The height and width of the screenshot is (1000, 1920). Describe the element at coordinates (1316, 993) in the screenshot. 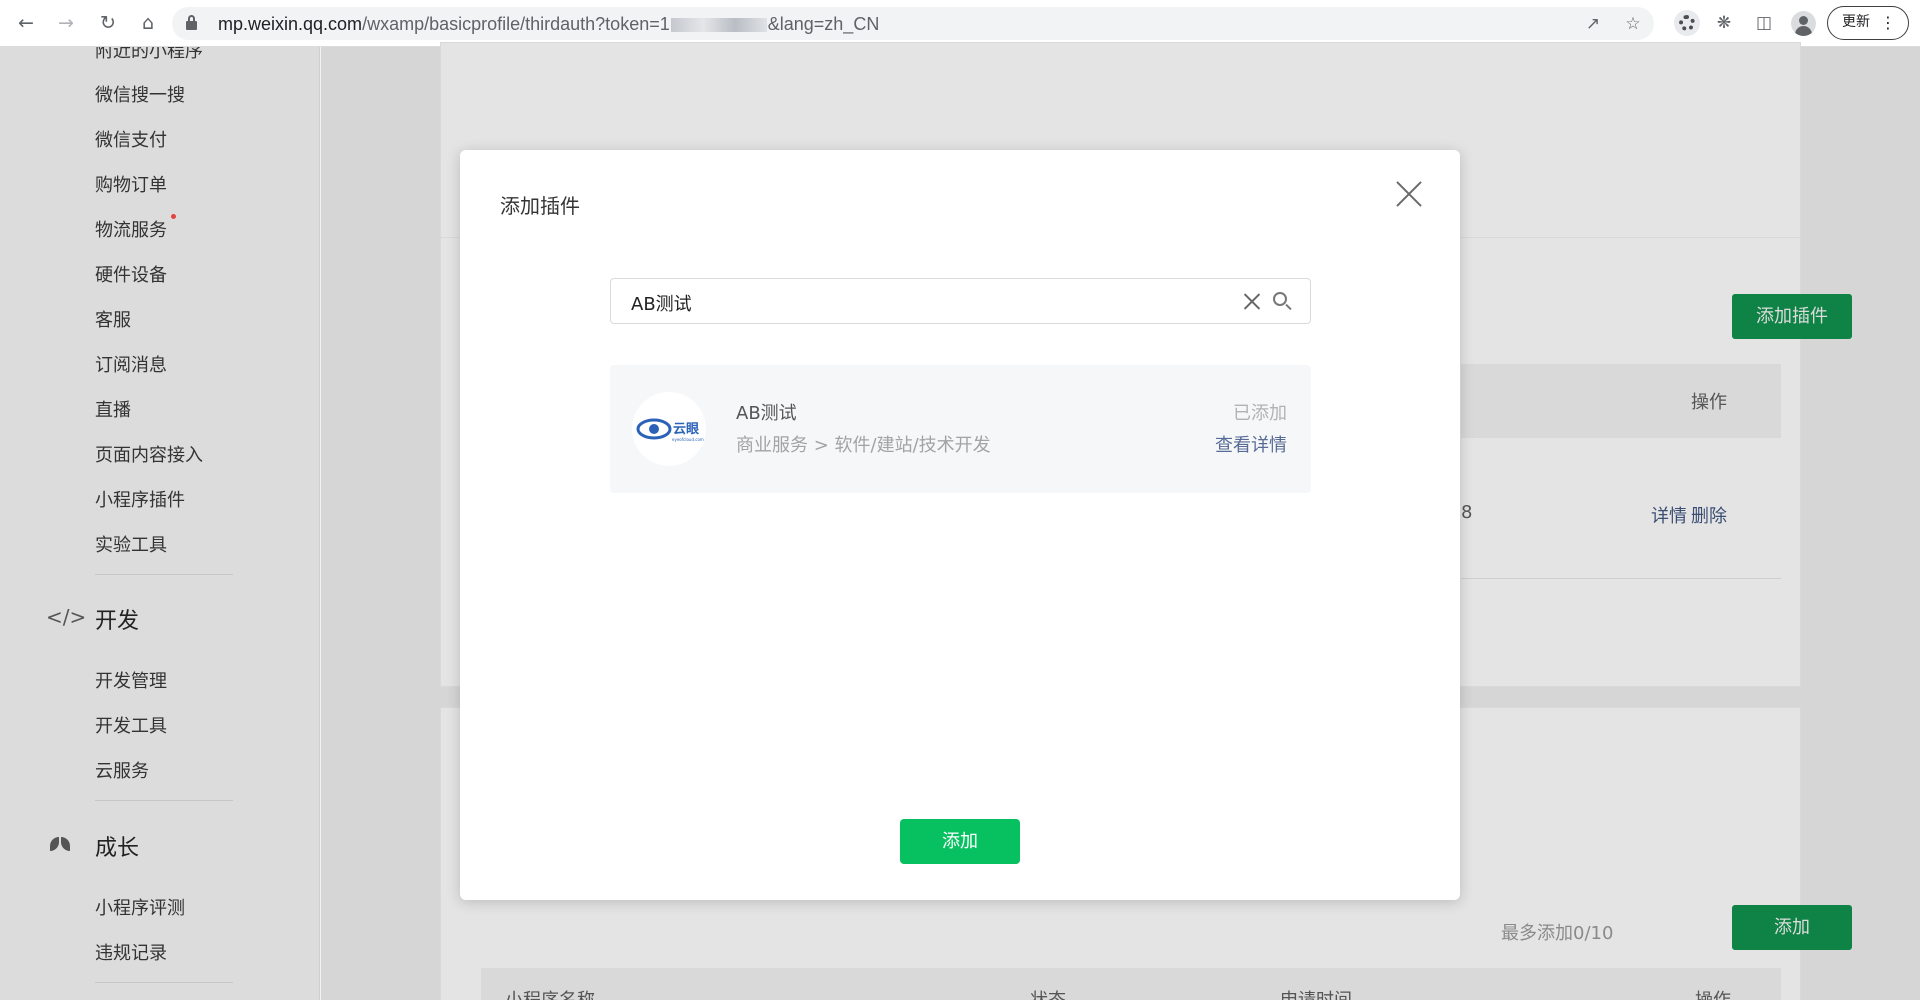

I see `column-time: 申请时间` at that location.